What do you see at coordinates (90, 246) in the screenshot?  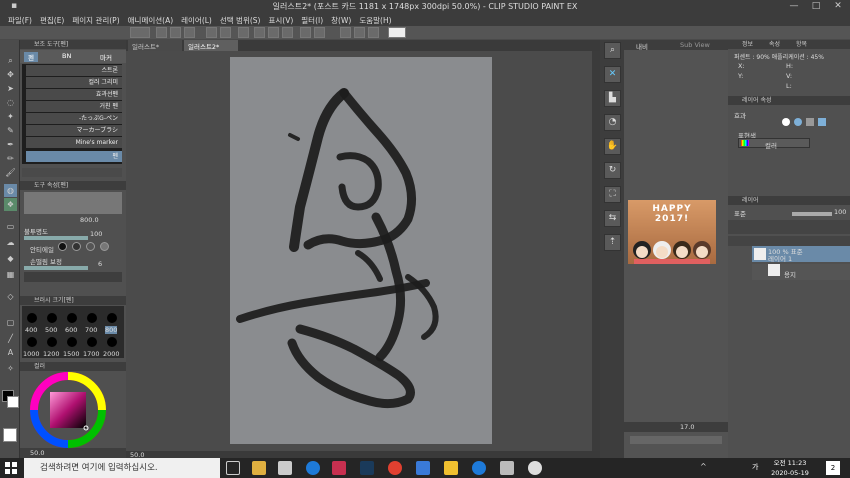 I see `antialias-medium-button` at bounding box center [90, 246].